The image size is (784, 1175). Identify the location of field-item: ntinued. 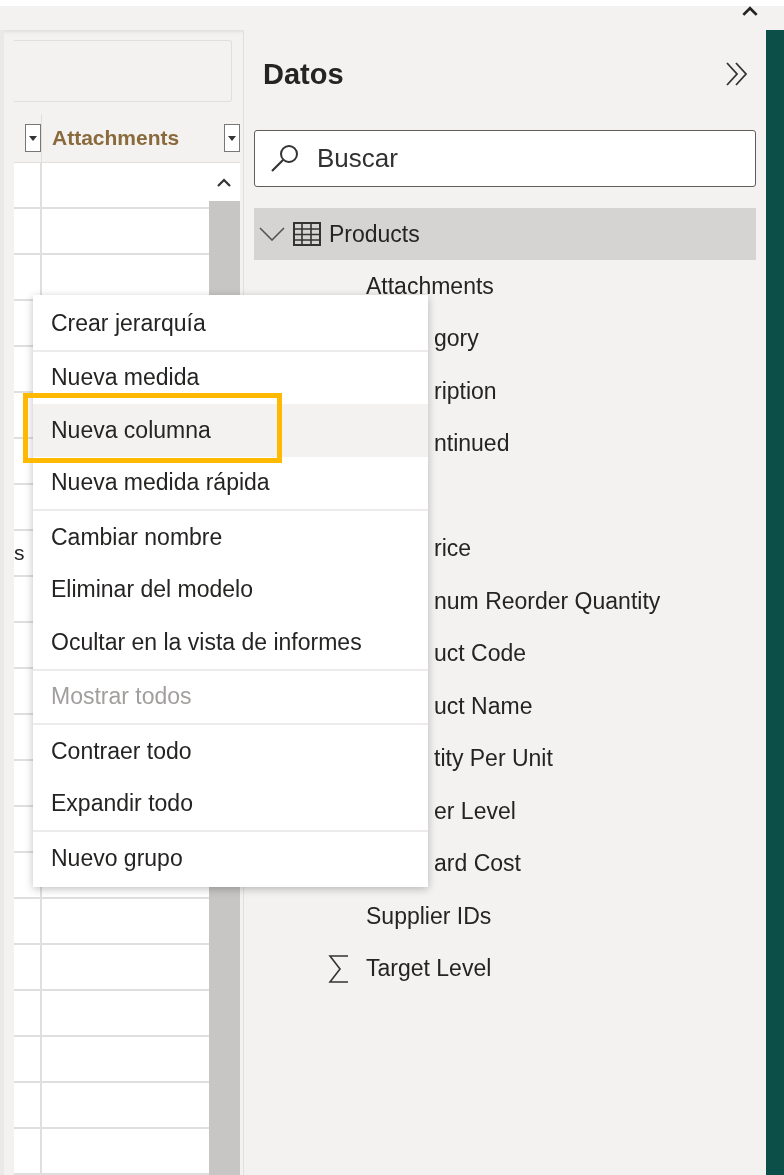
(472, 444).